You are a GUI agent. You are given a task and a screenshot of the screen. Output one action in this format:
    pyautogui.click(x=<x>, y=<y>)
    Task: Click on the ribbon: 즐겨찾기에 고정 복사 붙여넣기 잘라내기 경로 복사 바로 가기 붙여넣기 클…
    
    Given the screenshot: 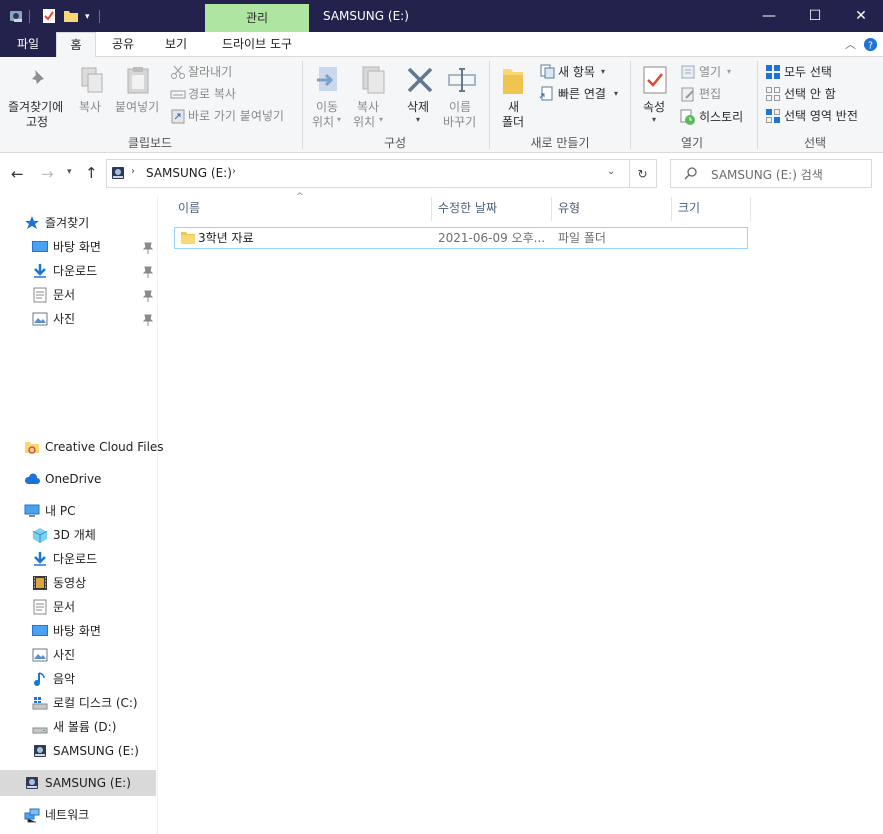 What is the action you would take?
    pyautogui.click(x=441, y=105)
    